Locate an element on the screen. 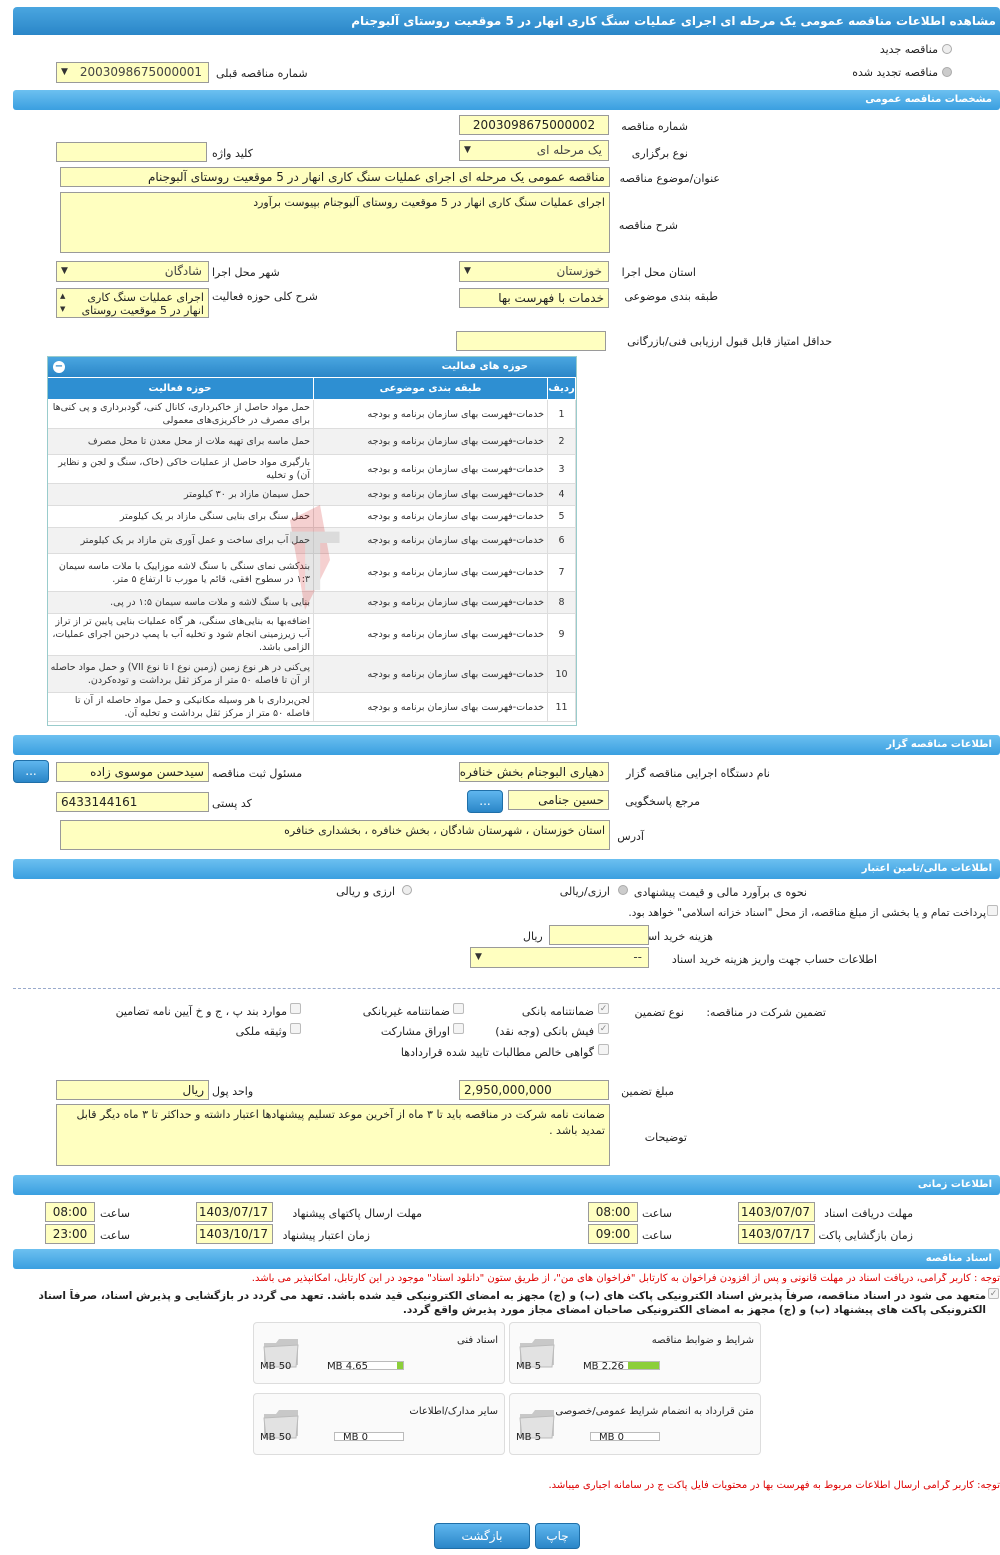  receive-date: 1403/07/07 is located at coordinates (776, 1212).